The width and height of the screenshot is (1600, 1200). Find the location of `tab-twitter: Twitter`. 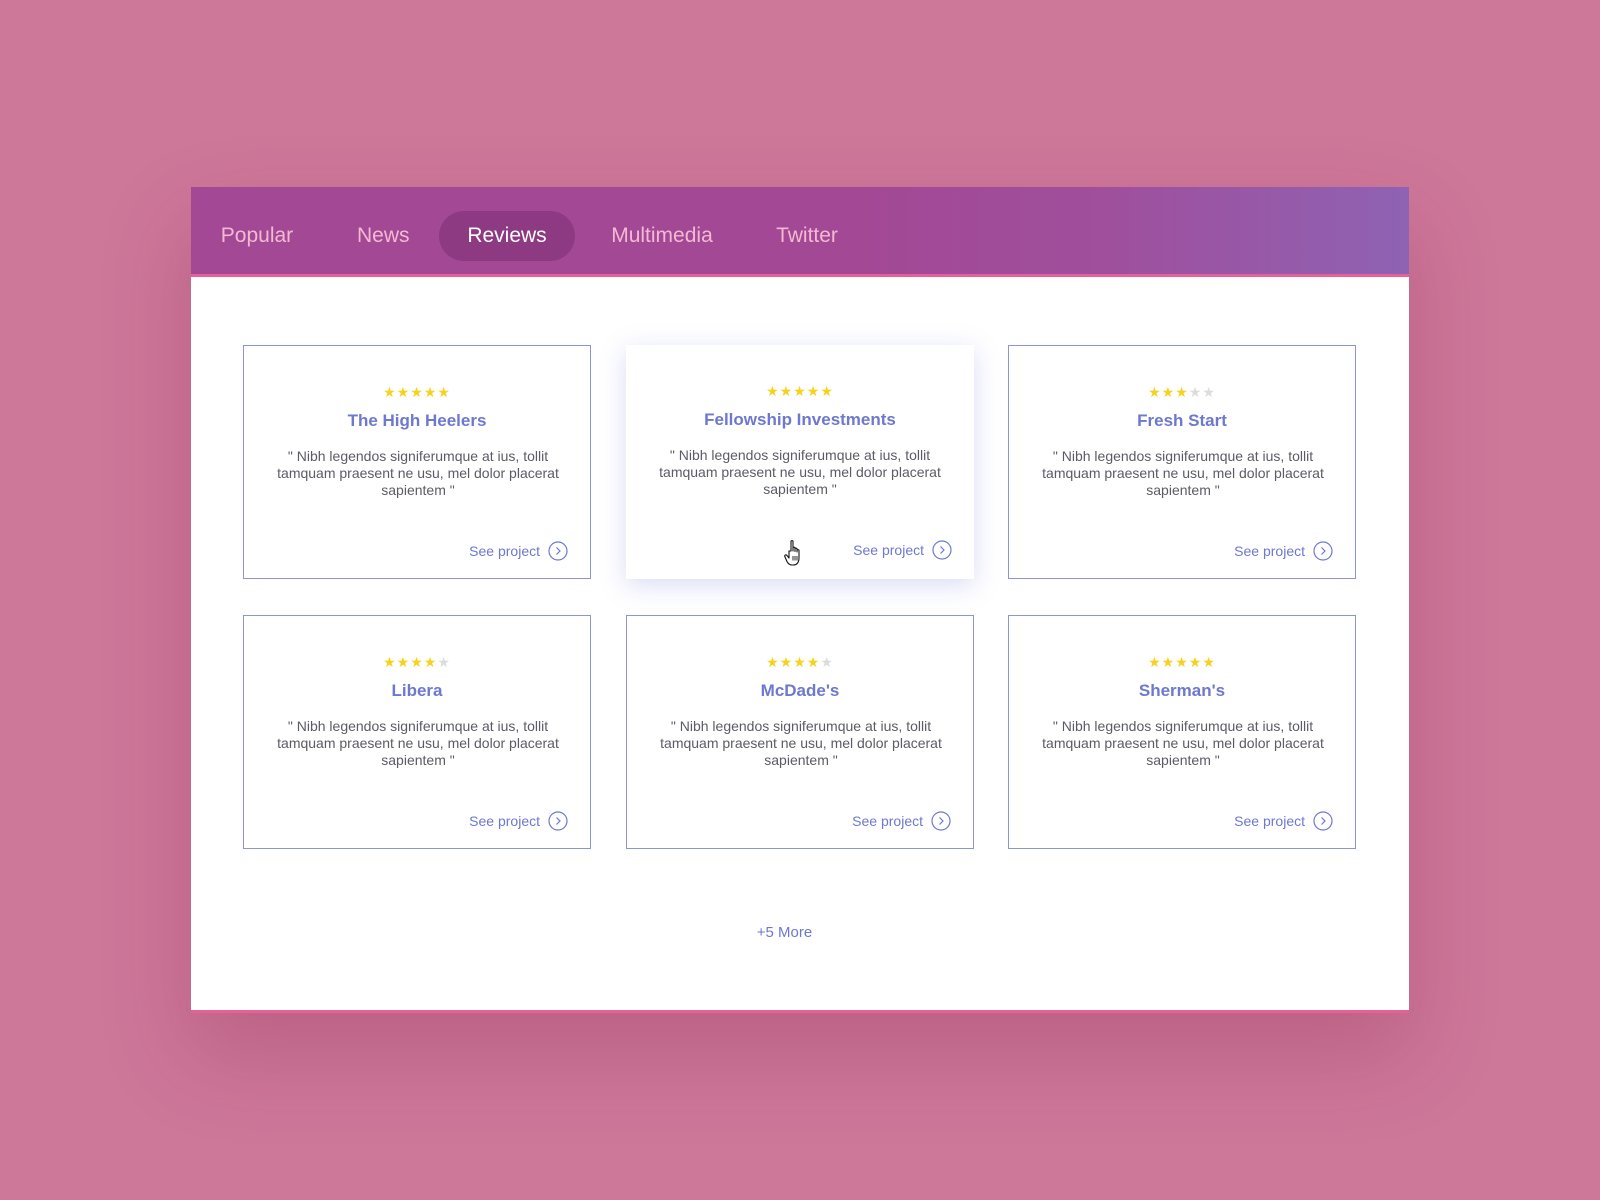

tab-twitter: Twitter is located at coordinates (807, 236).